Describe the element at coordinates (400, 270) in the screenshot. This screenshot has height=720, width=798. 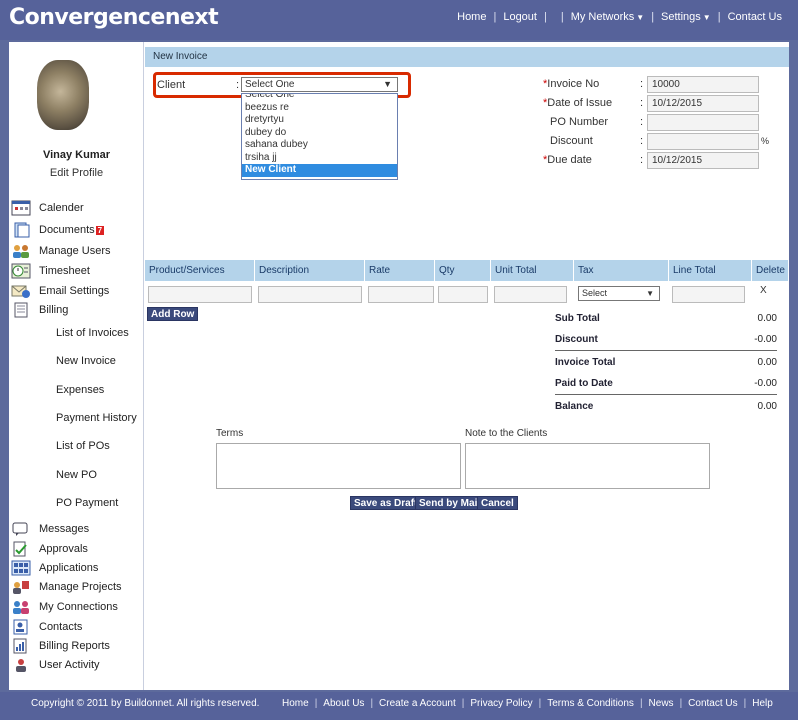
I see `col-rate: Rate` at that location.